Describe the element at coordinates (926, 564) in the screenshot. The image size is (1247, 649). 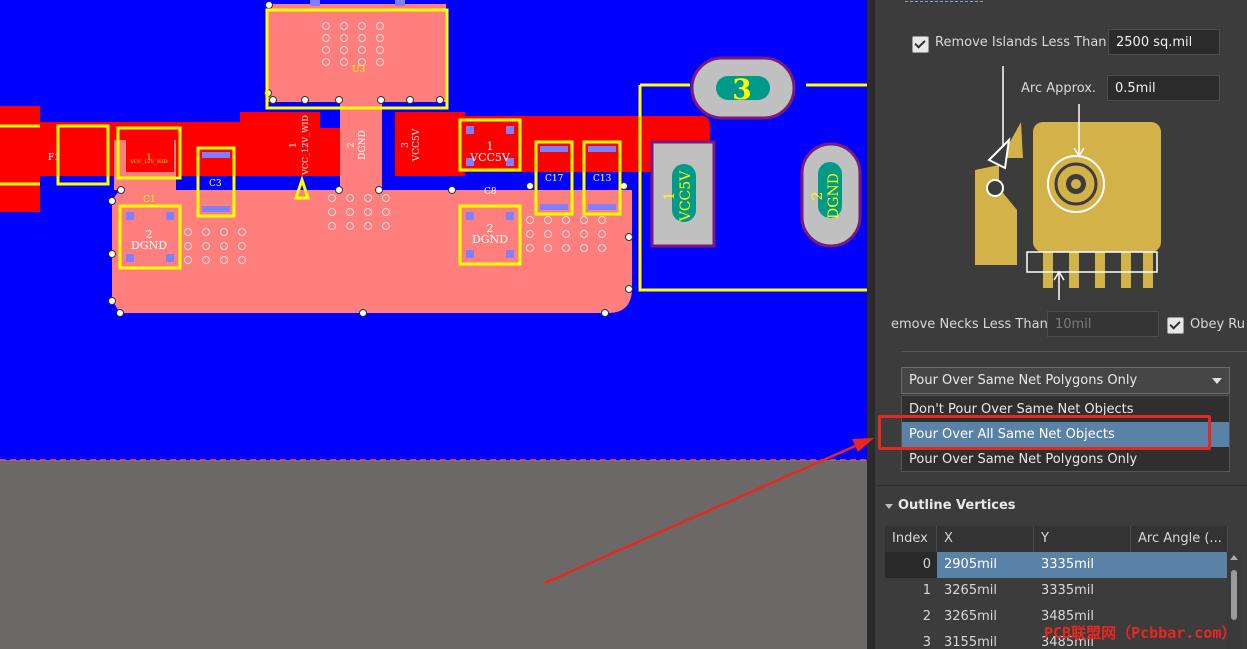
I see `row-index: 0` at that location.